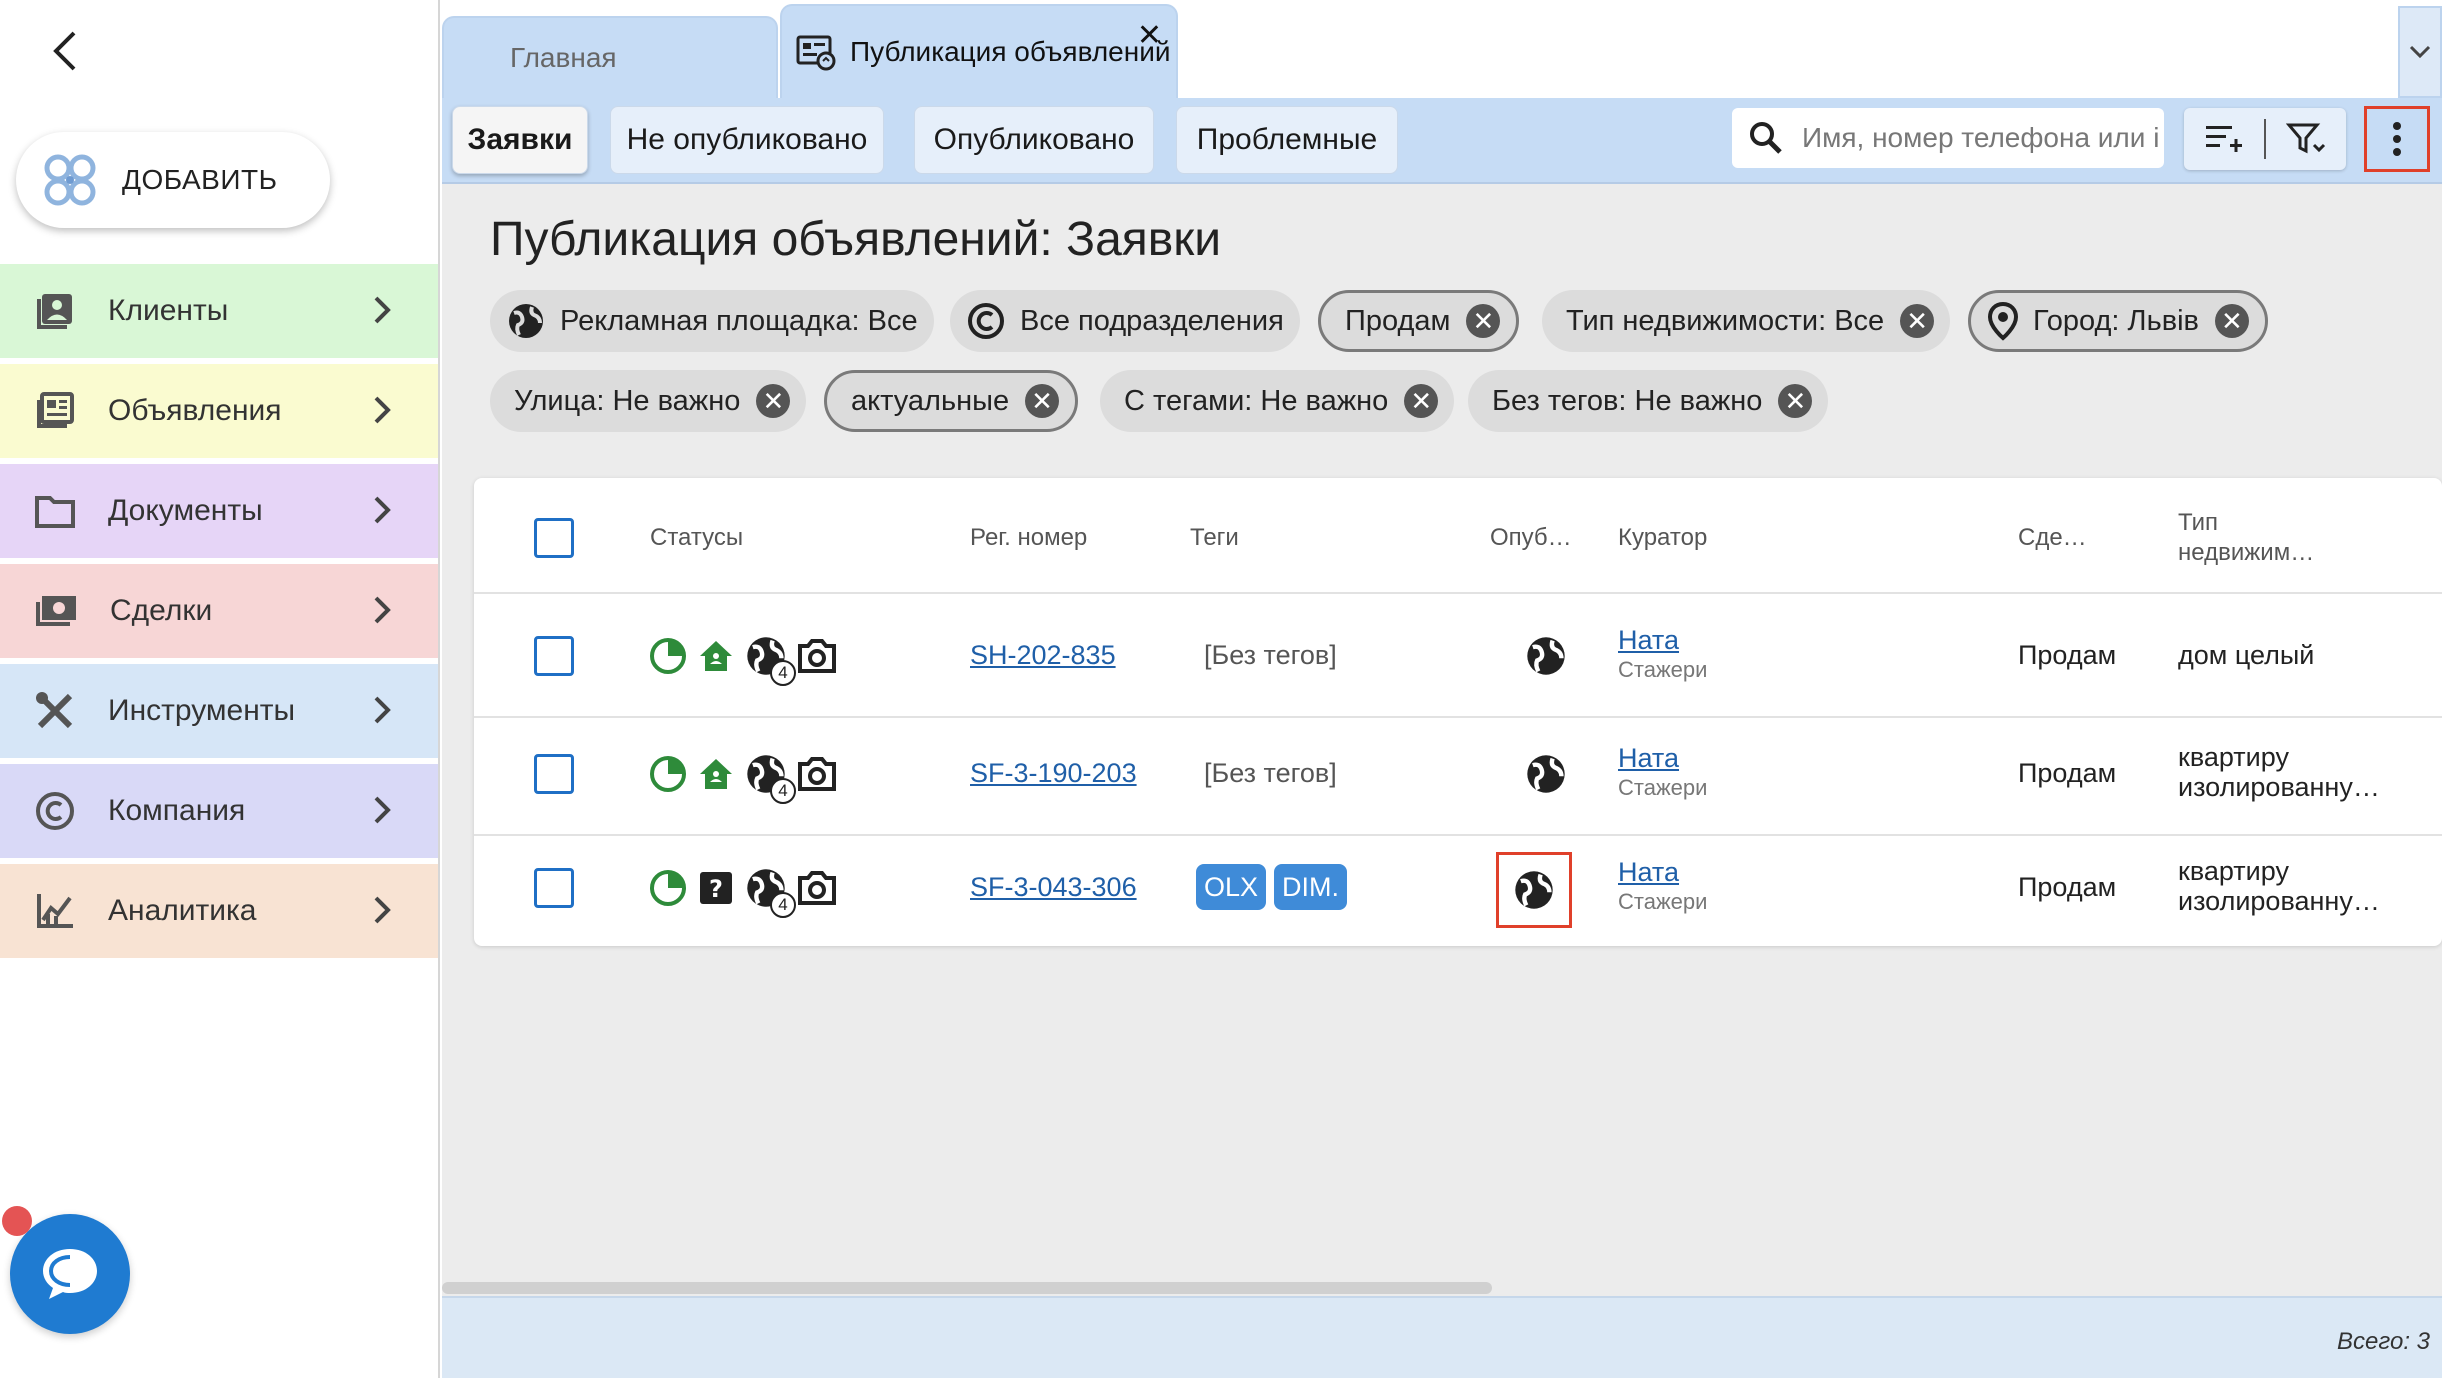  What do you see at coordinates (219, 311) in the screenshot?
I see `sidebar-item-clients: Клиенты` at bounding box center [219, 311].